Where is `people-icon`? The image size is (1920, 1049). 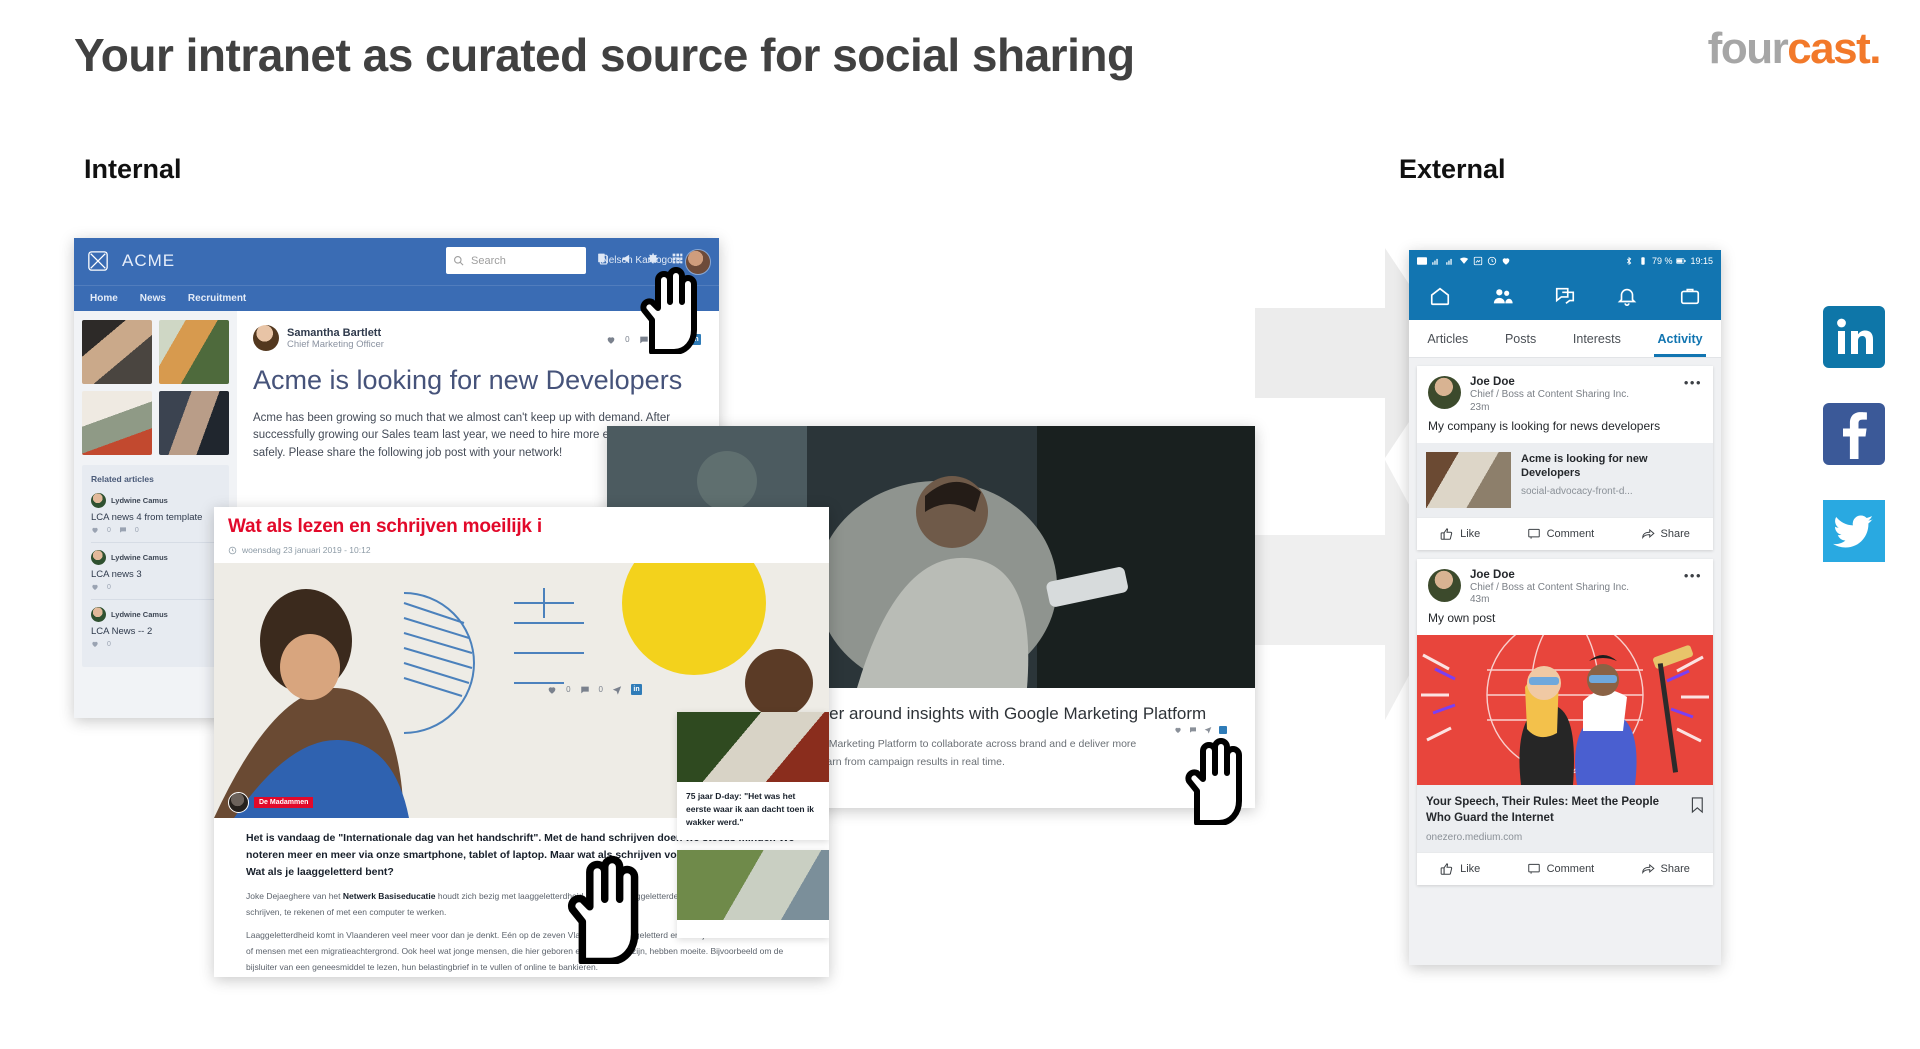 people-icon is located at coordinates (1503, 296).